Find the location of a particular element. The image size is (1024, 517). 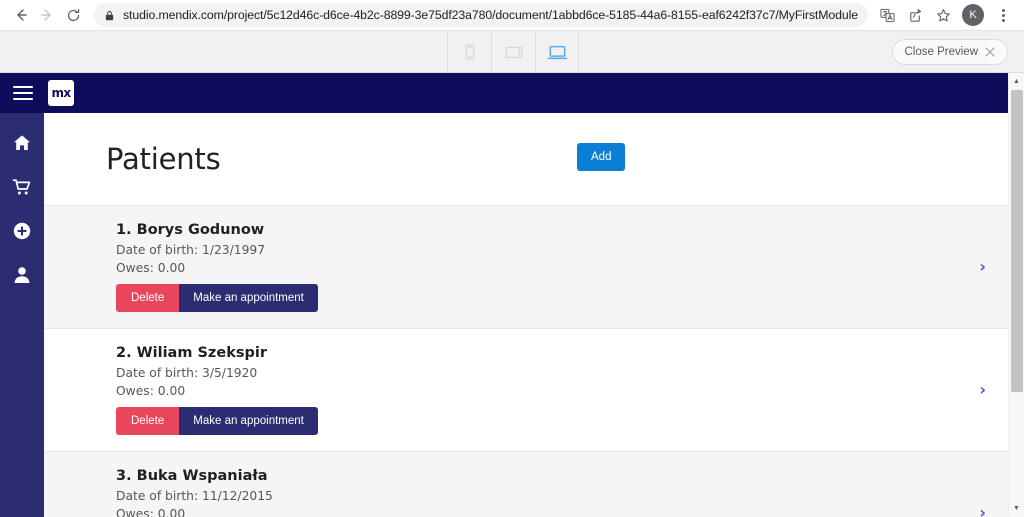

share-icon is located at coordinates (915, 15).